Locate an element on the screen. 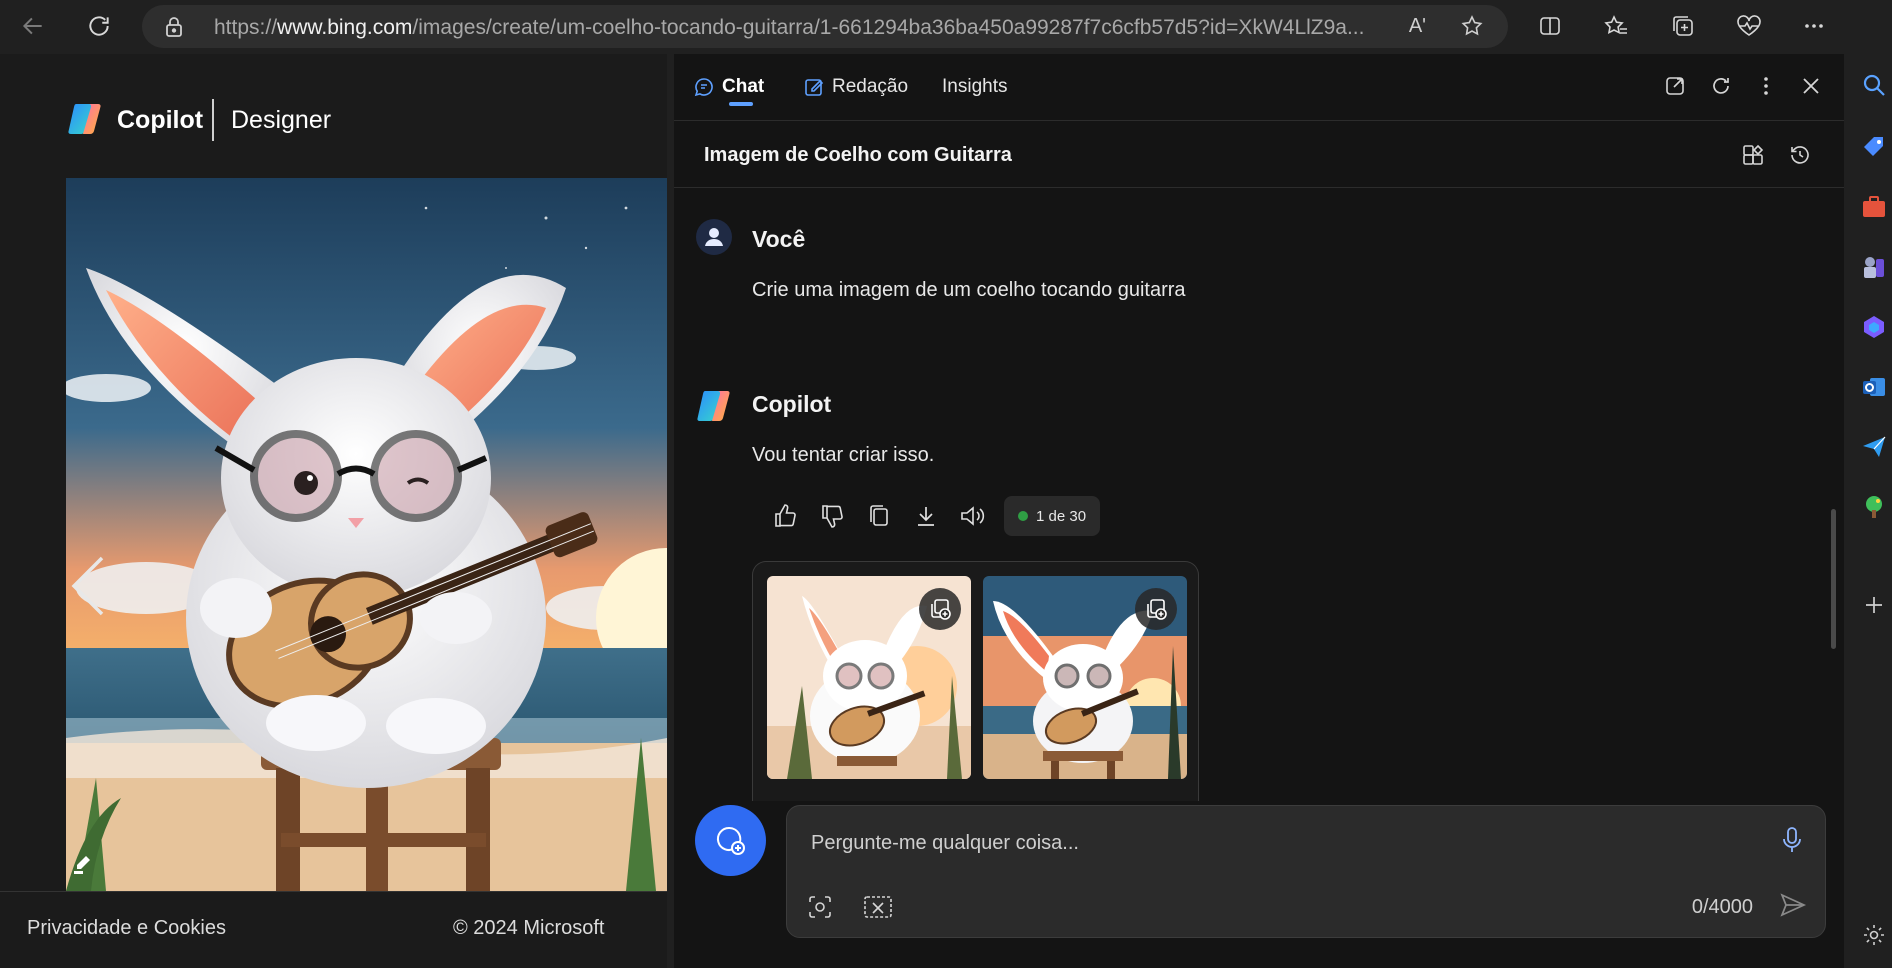 The width and height of the screenshot is (1892, 968). response-counter-text: 1 de 30 is located at coordinates (1061, 516).